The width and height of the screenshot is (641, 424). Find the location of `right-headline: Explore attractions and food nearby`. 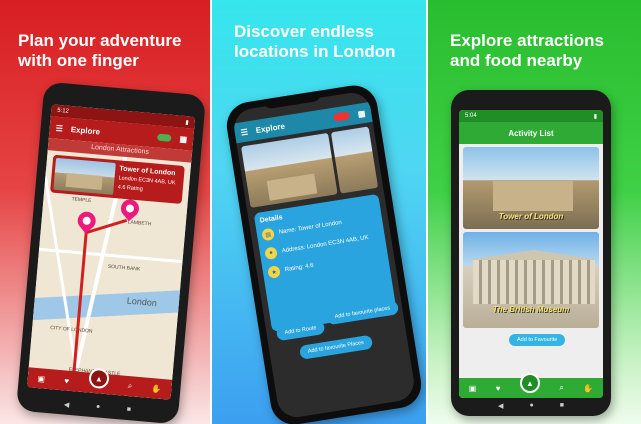

right-headline: Explore attractions and food nearby is located at coordinates (527, 50).